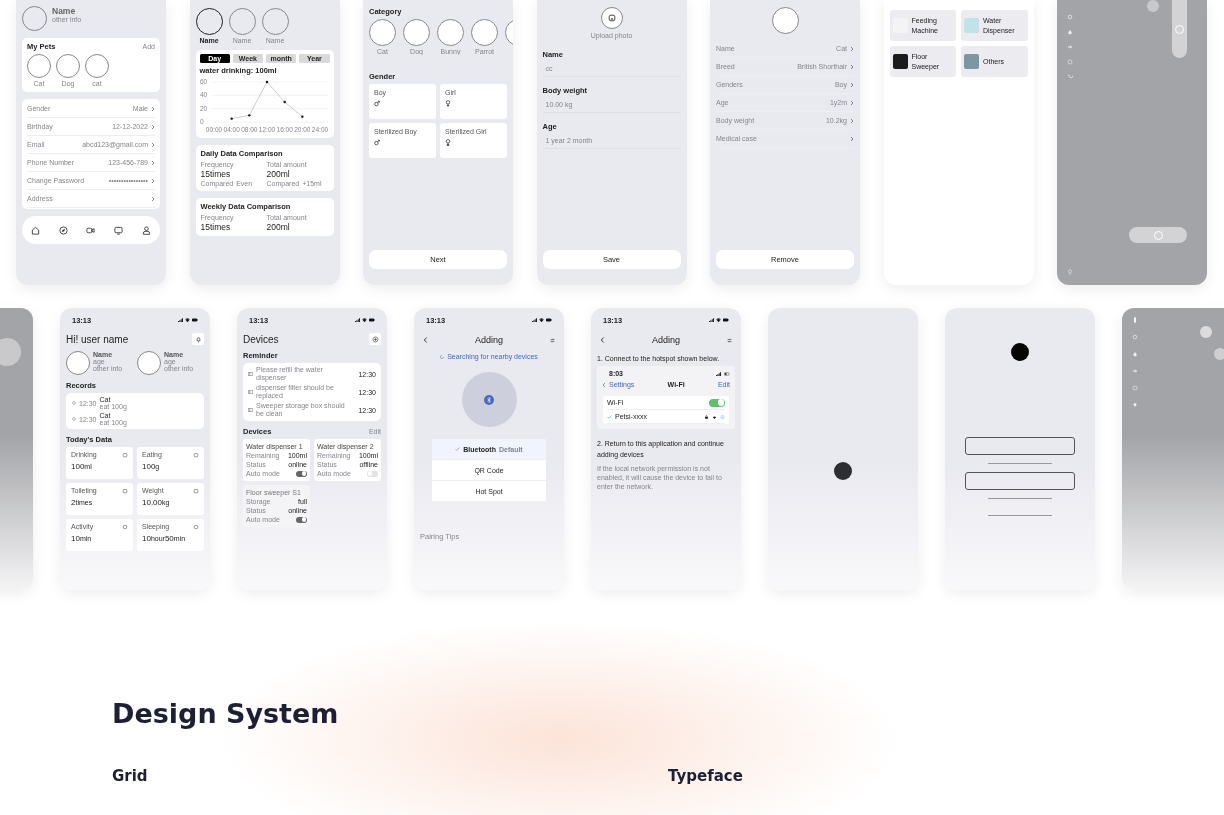 The width and height of the screenshot is (1224, 815). What do you see at coordinates (146, 230) in the screenshot?
I see `person-icon` at bounding box center [146, 230].